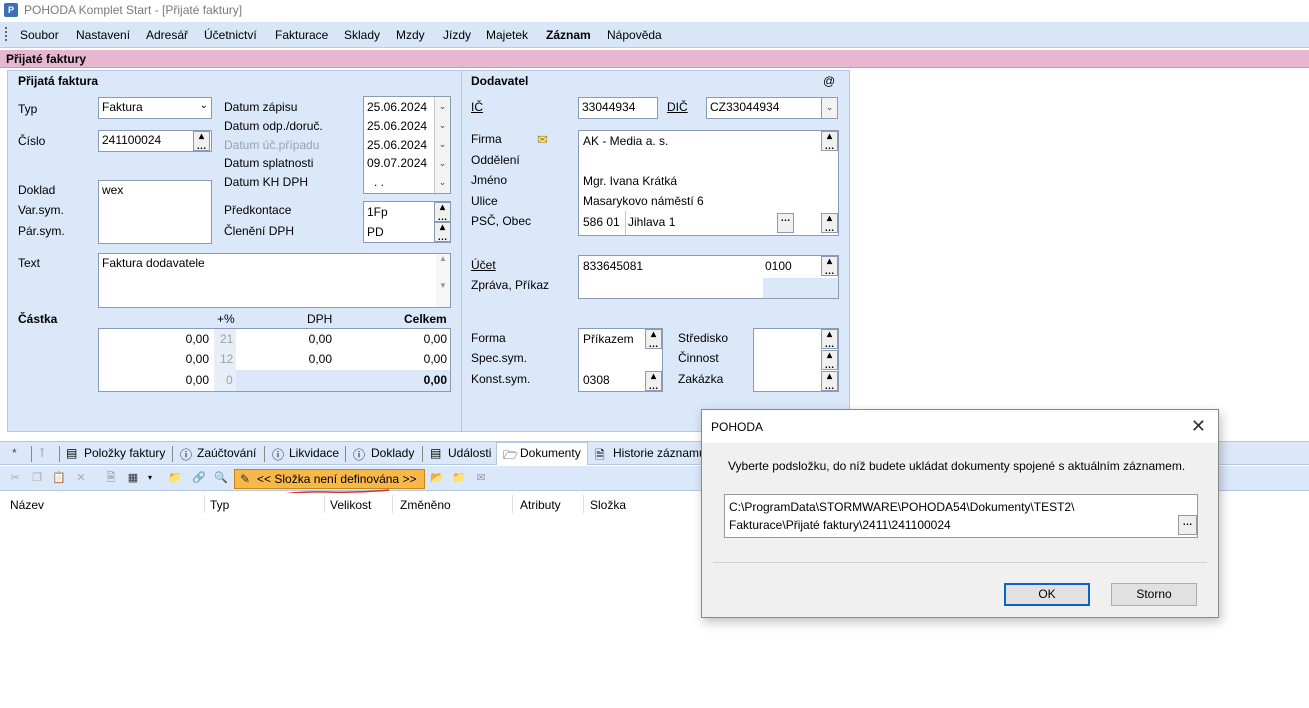 The height and width of the screenshot is (708, 1309). What do you see at coordinates (81, 478) in the screenshot?
I see `delete-icon: ✕` at bounding box center [81, 478].